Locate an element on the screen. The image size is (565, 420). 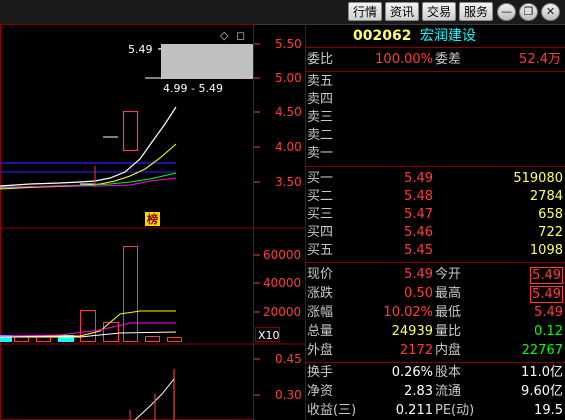
tab-news: 资讯 is located at coordinates (402, 11).